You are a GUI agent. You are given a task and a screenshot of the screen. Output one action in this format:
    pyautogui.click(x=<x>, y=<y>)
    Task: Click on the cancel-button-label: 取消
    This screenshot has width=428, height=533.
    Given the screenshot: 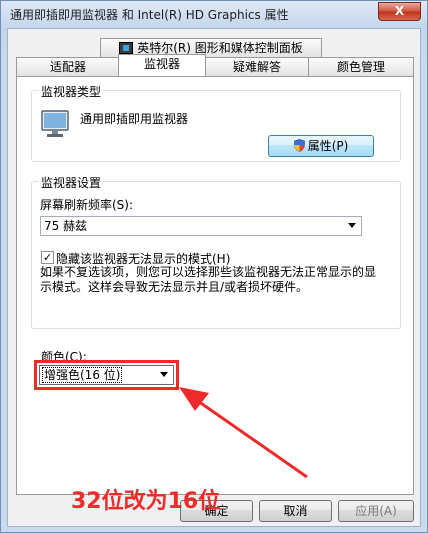 What is the action you would take?
    pyautogui.click(x=295, y=511)
    